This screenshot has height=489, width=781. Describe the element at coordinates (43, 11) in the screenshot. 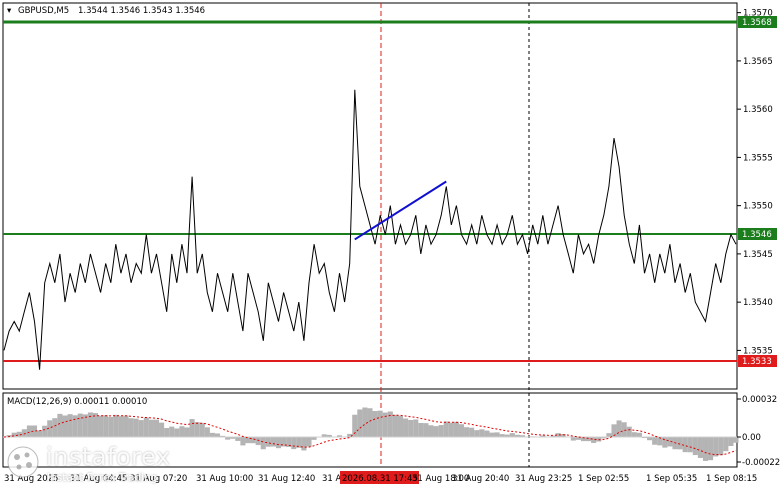

I see `symbol-label: GBPUSD,M5` at that location.